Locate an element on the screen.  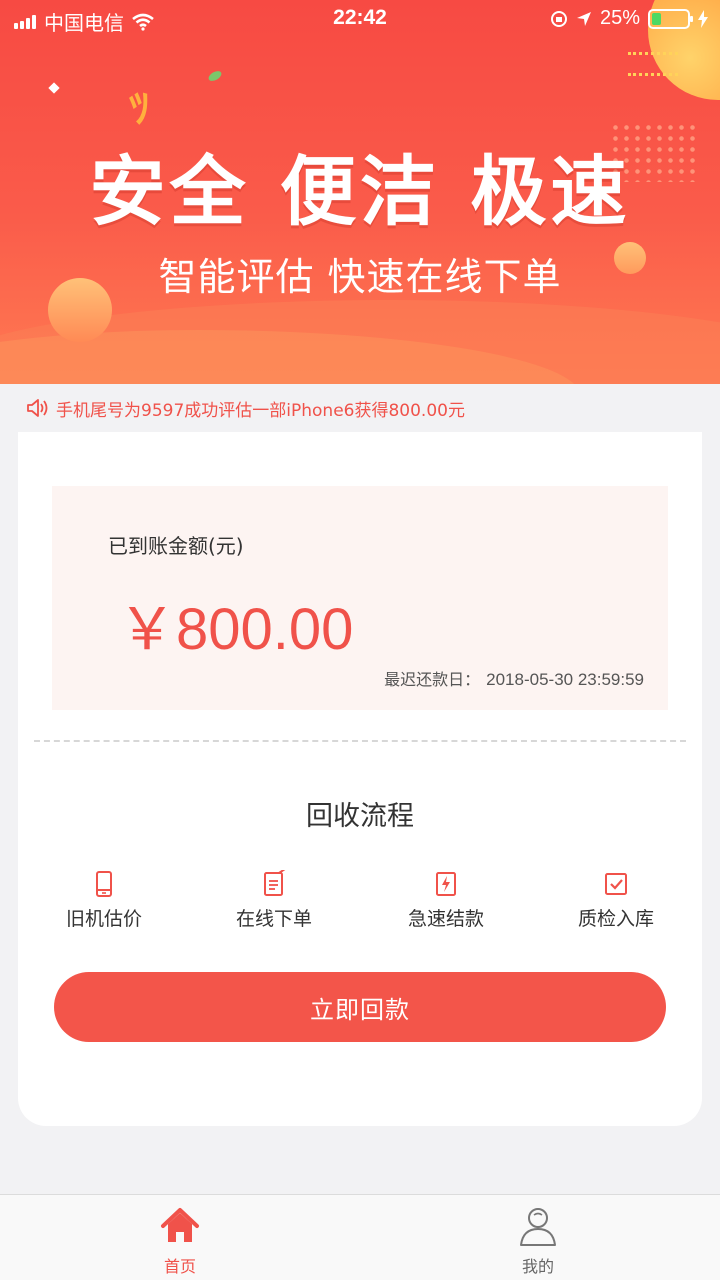
banner-leaf-decoration is located at coordinates (215, 76).